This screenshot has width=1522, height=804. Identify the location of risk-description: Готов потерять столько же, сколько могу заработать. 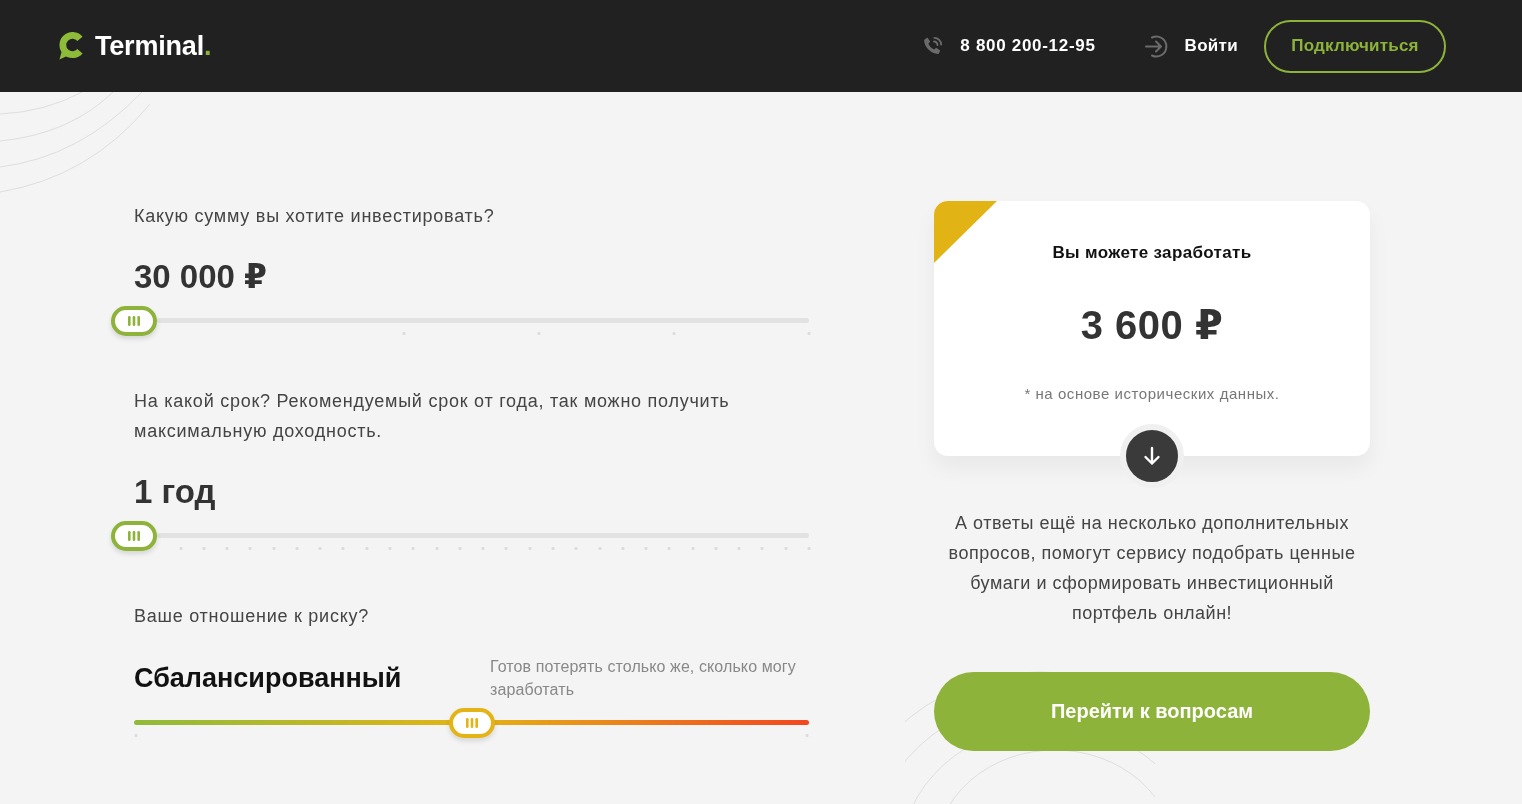
(643, 678).